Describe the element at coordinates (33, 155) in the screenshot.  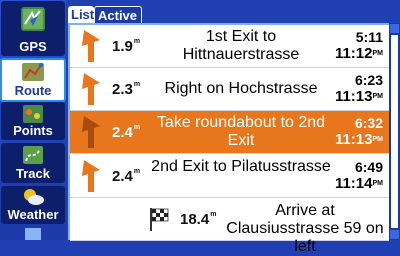
I see `track-icon` at that location.